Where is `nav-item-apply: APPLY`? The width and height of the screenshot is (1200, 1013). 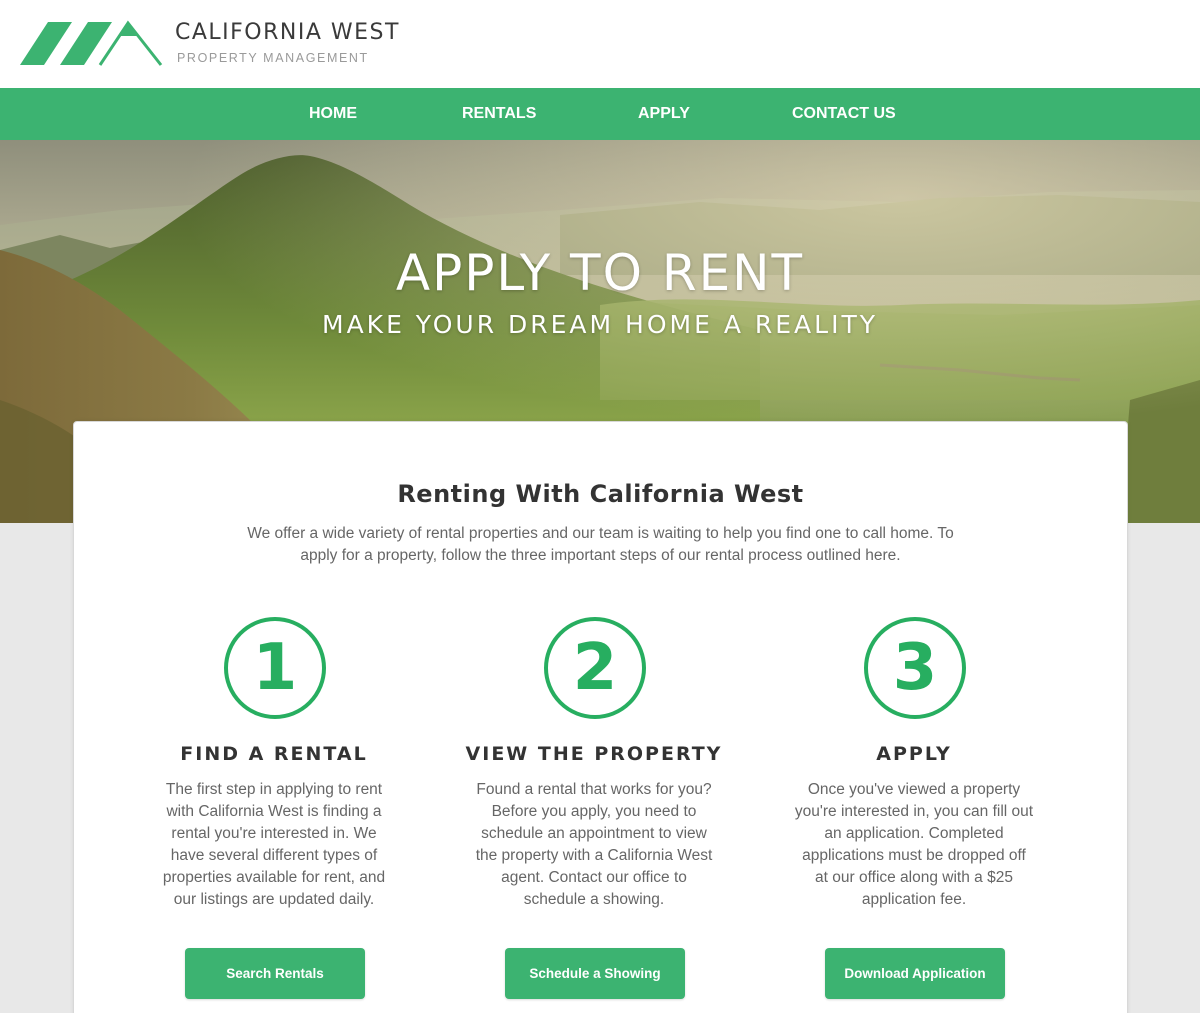
nav-item-apply: APPLY is located at coordinates (664, 114).